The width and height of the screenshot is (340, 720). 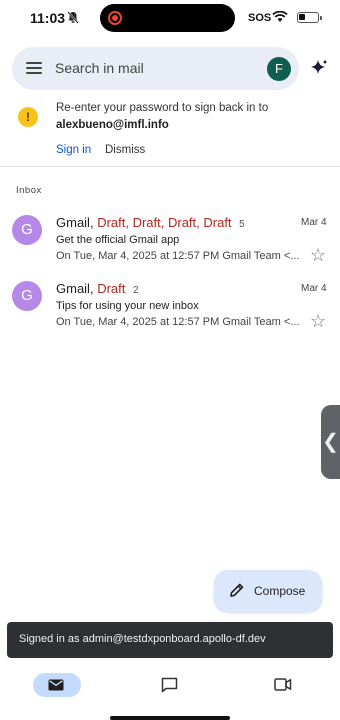 What do you see at coordinates (111, 288) in the screenshot?
I see `draft-label: Draft` at bounding box center [111, 288].